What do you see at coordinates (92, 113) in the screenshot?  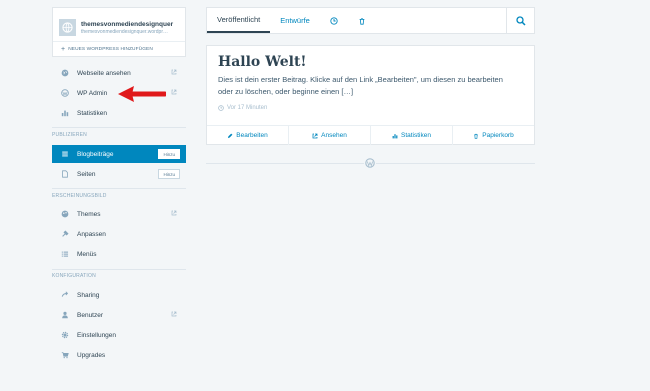 I see `sidebar-item-label: Statistiken` at bounding box center [92, 113].